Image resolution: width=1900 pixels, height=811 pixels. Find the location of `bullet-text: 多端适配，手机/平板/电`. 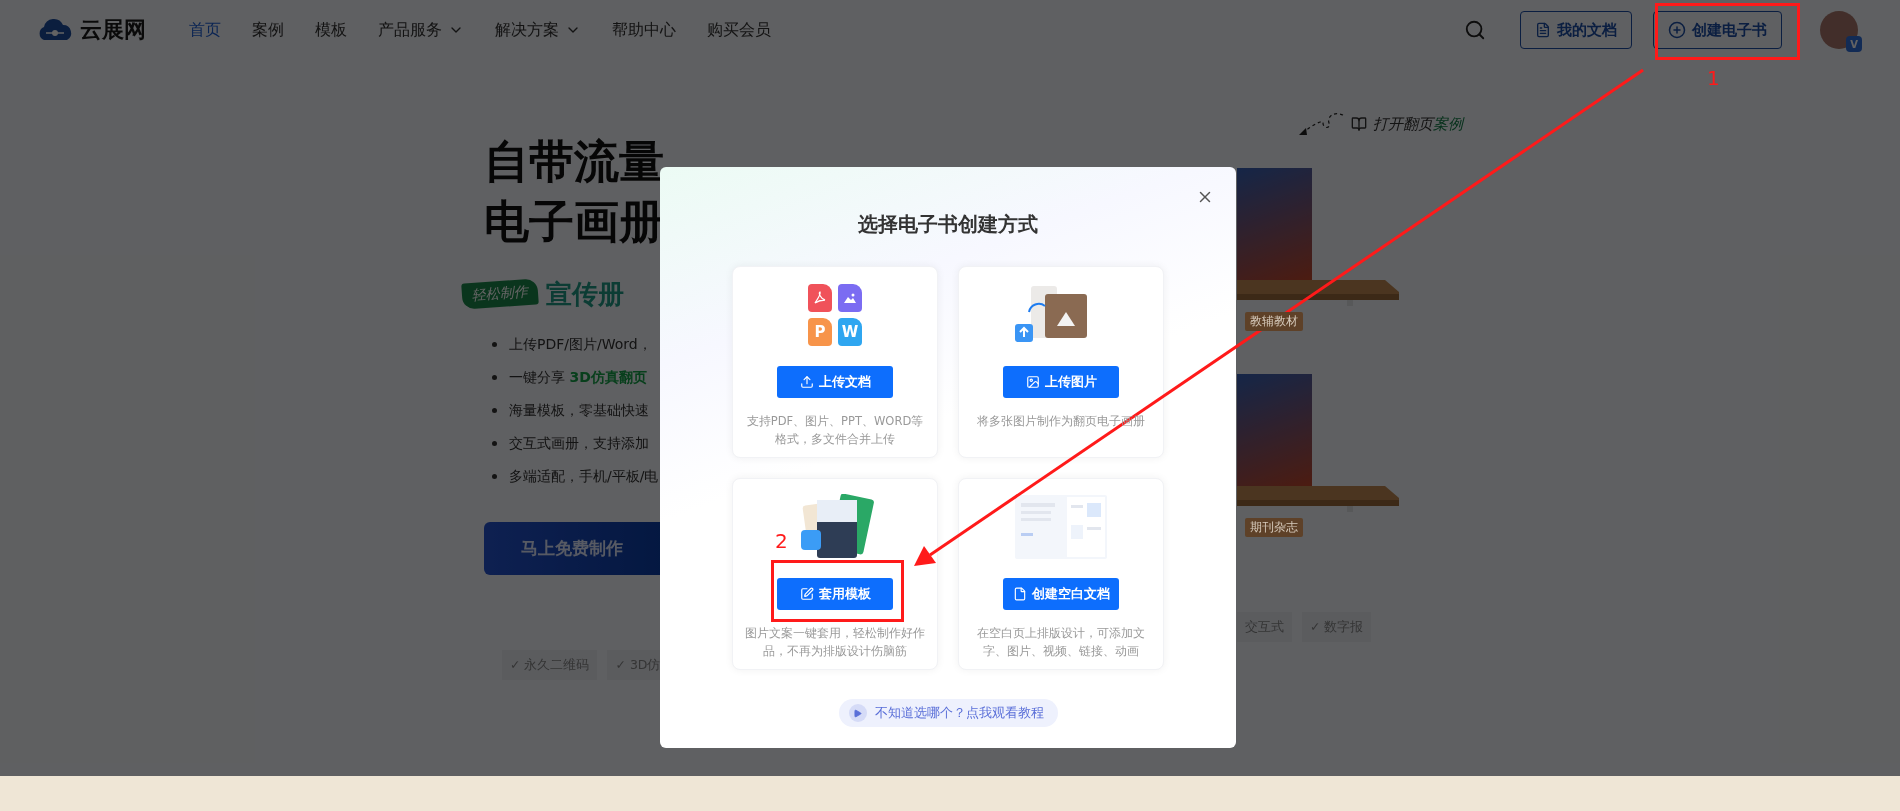

bullet-text: 多端适配，手机/平板/电 is located at coordinates (584, 476).